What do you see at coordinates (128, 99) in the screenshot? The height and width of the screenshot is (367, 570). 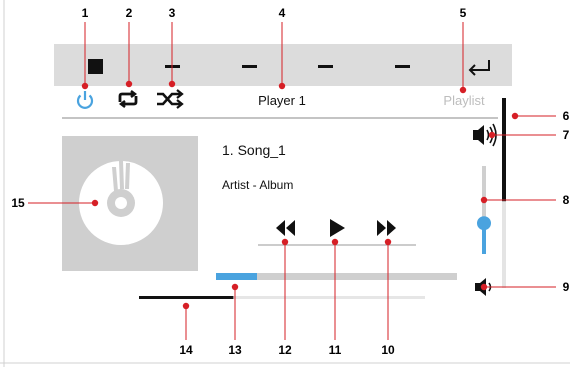 I see `repeat-icon` at bounding box center [128, 99].